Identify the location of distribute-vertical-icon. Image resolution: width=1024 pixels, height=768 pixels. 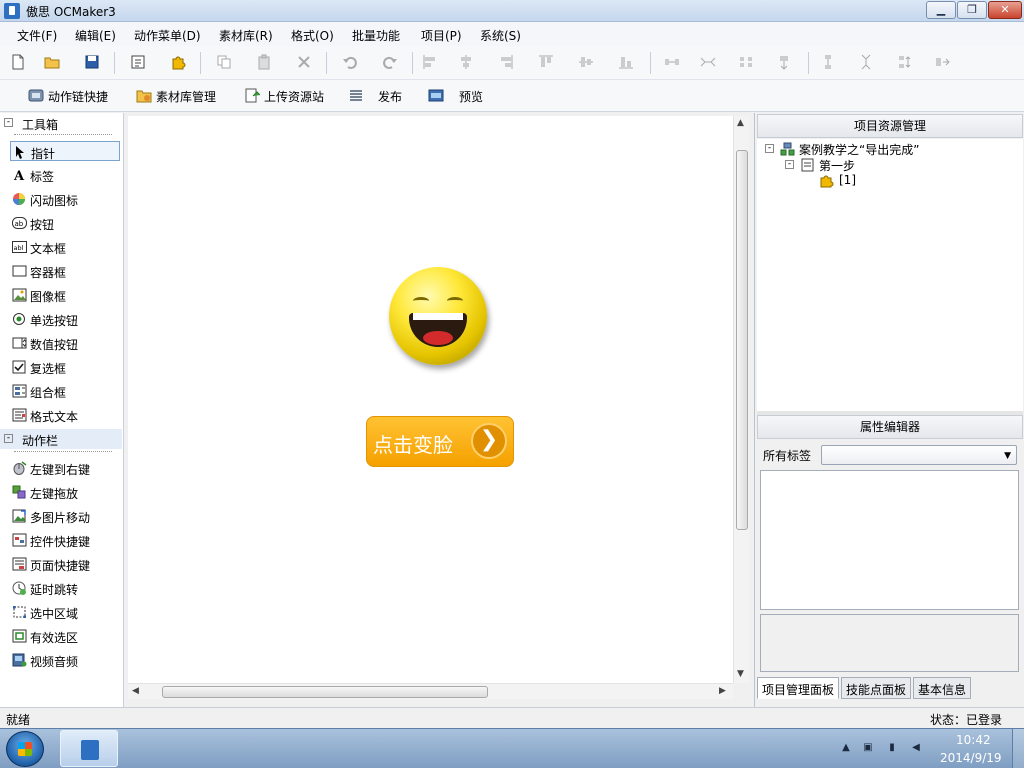
(828, 62).